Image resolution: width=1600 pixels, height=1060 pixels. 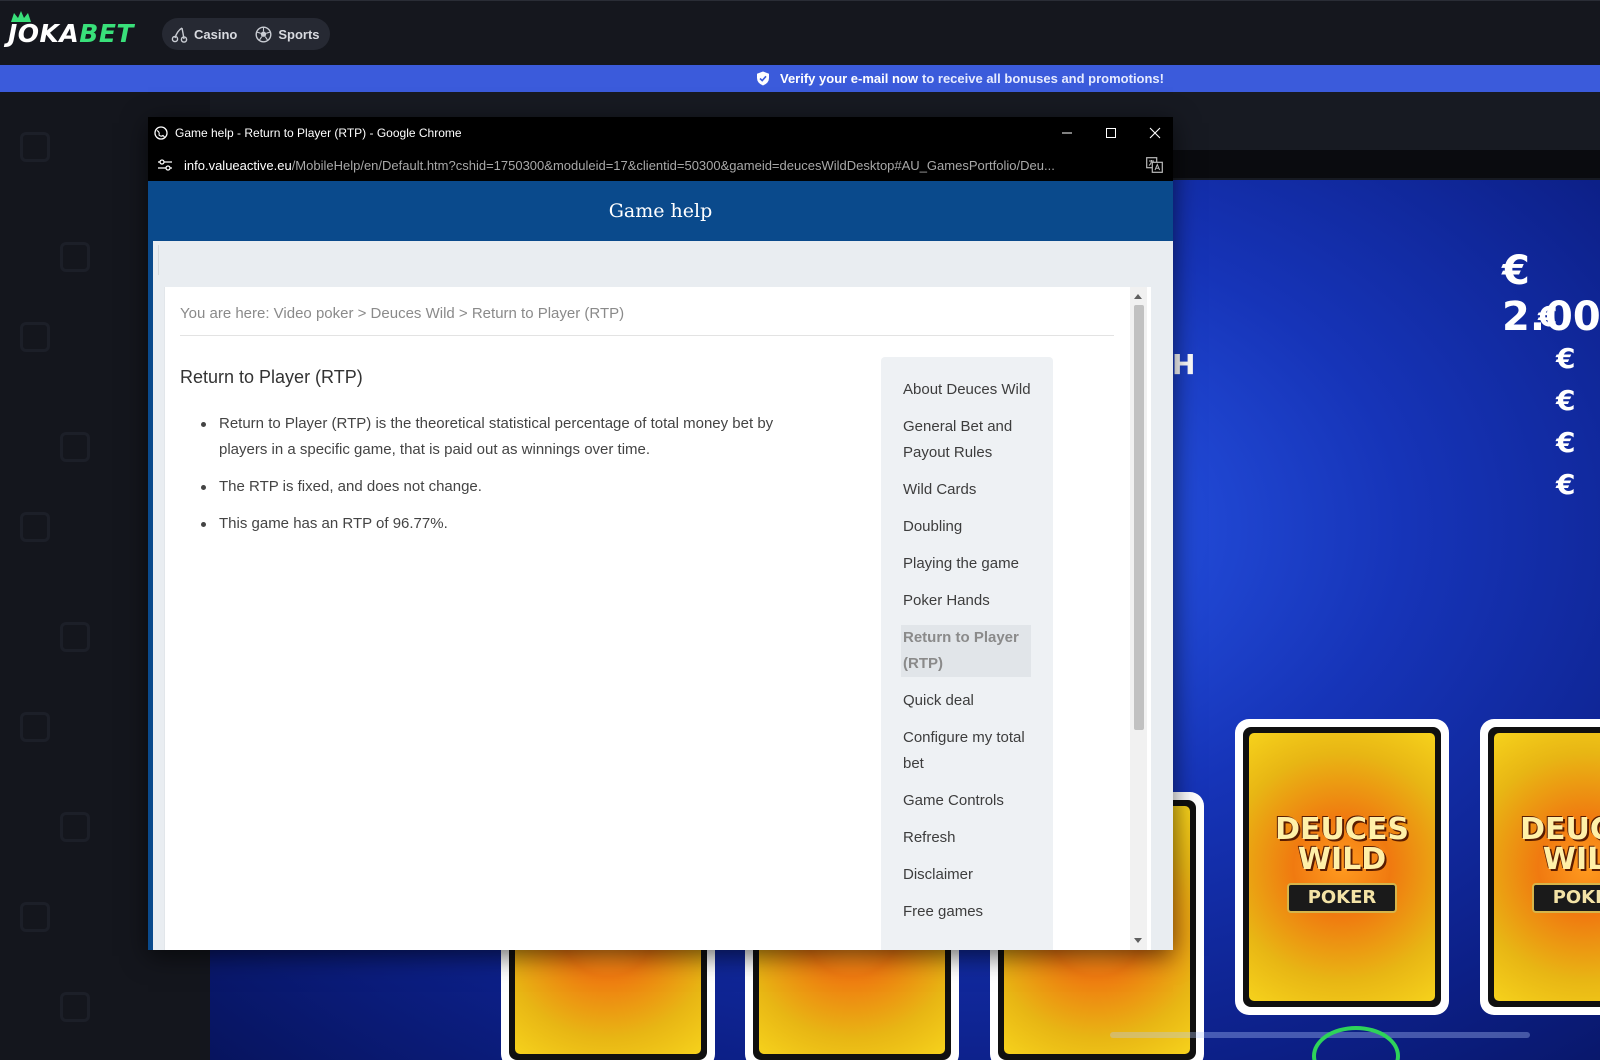 I want to click on jokabet-logo: JOKABET, so click(x=75, y=30).